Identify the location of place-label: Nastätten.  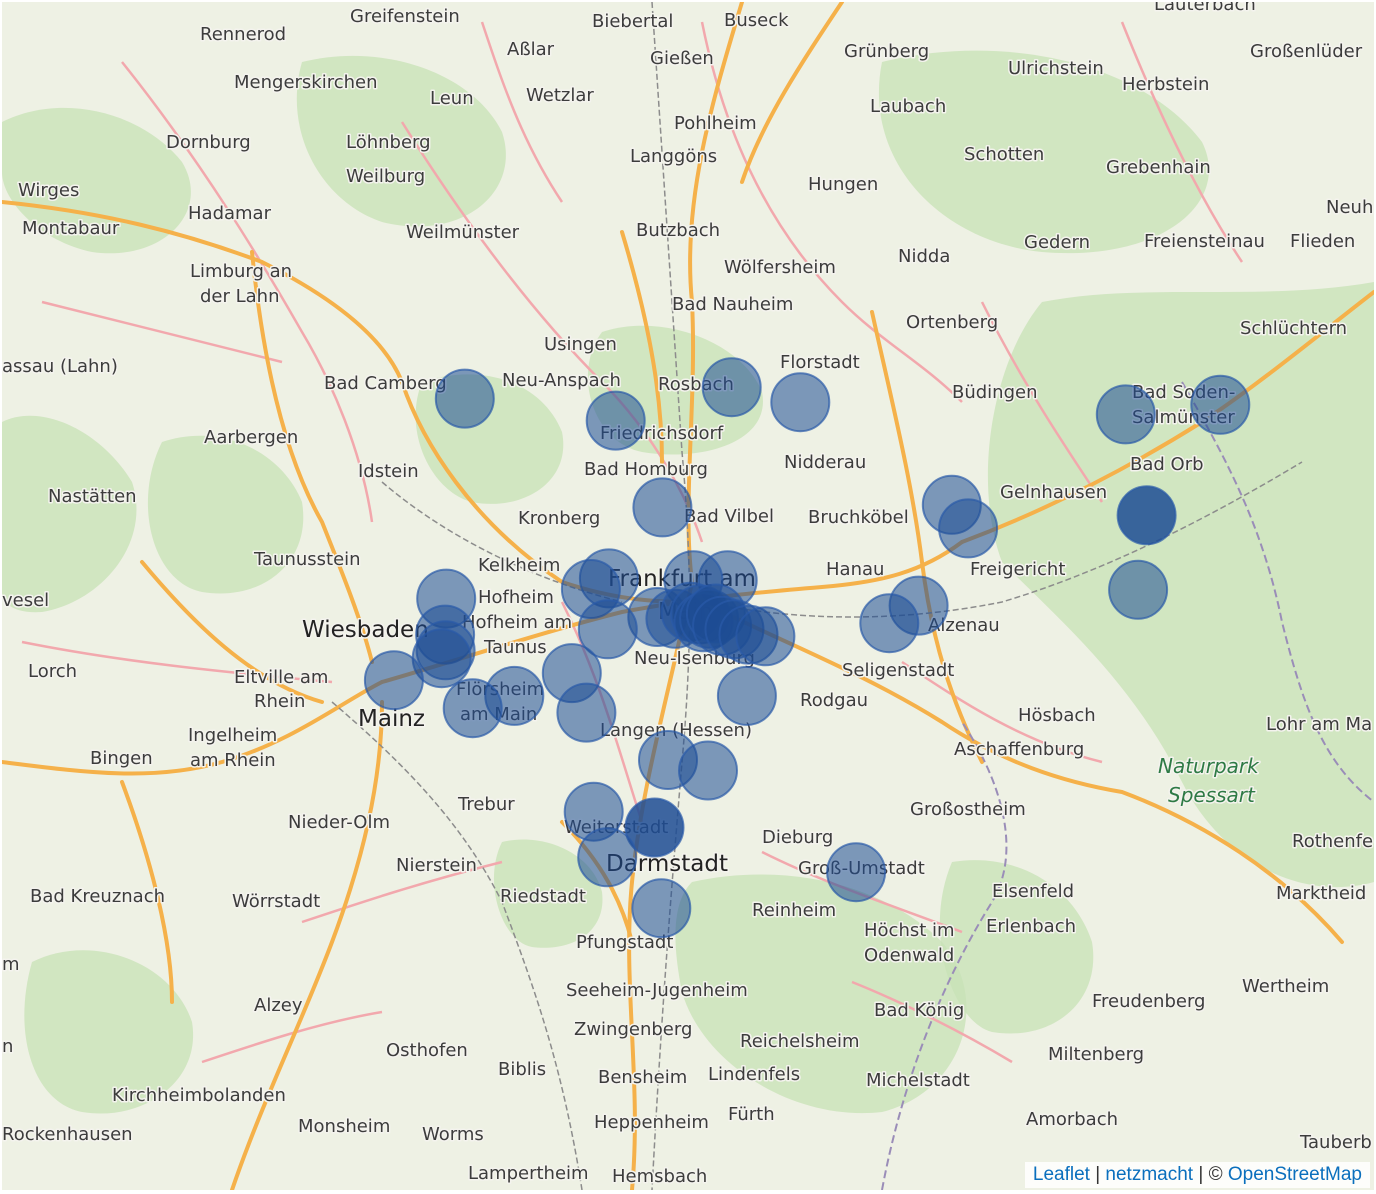
(92, 496).